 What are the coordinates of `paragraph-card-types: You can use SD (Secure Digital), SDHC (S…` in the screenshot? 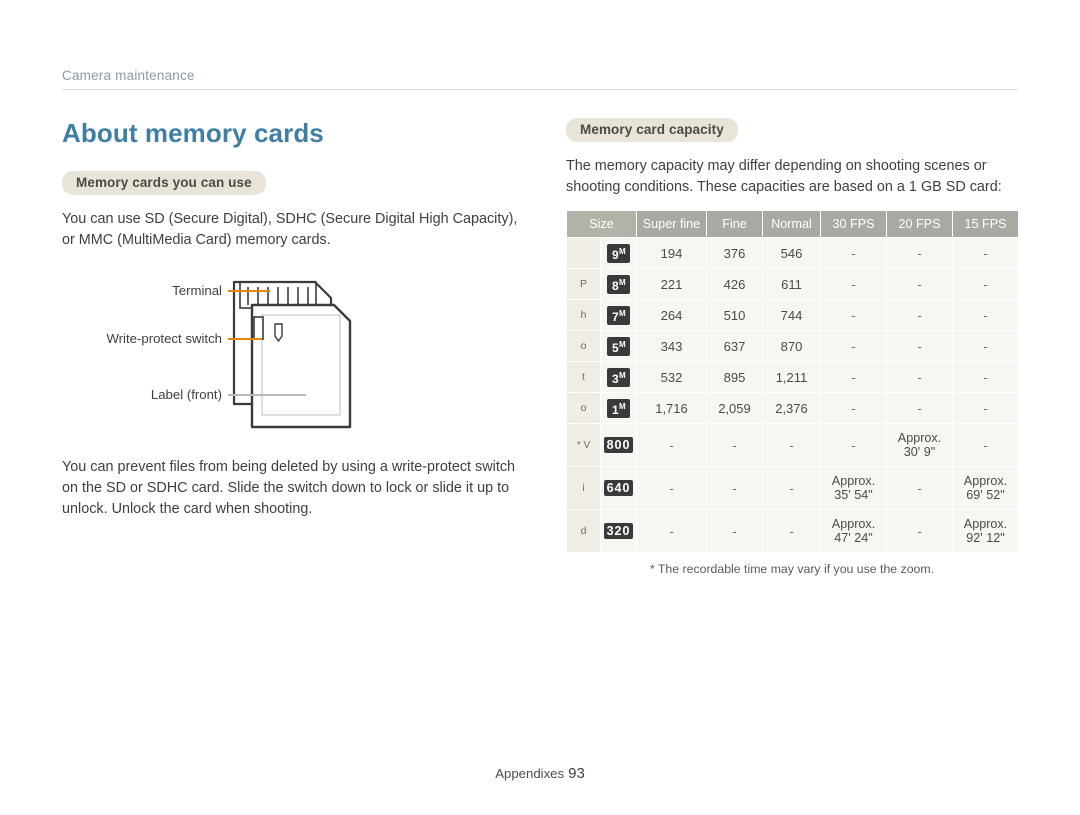 It's located at (290, 229).